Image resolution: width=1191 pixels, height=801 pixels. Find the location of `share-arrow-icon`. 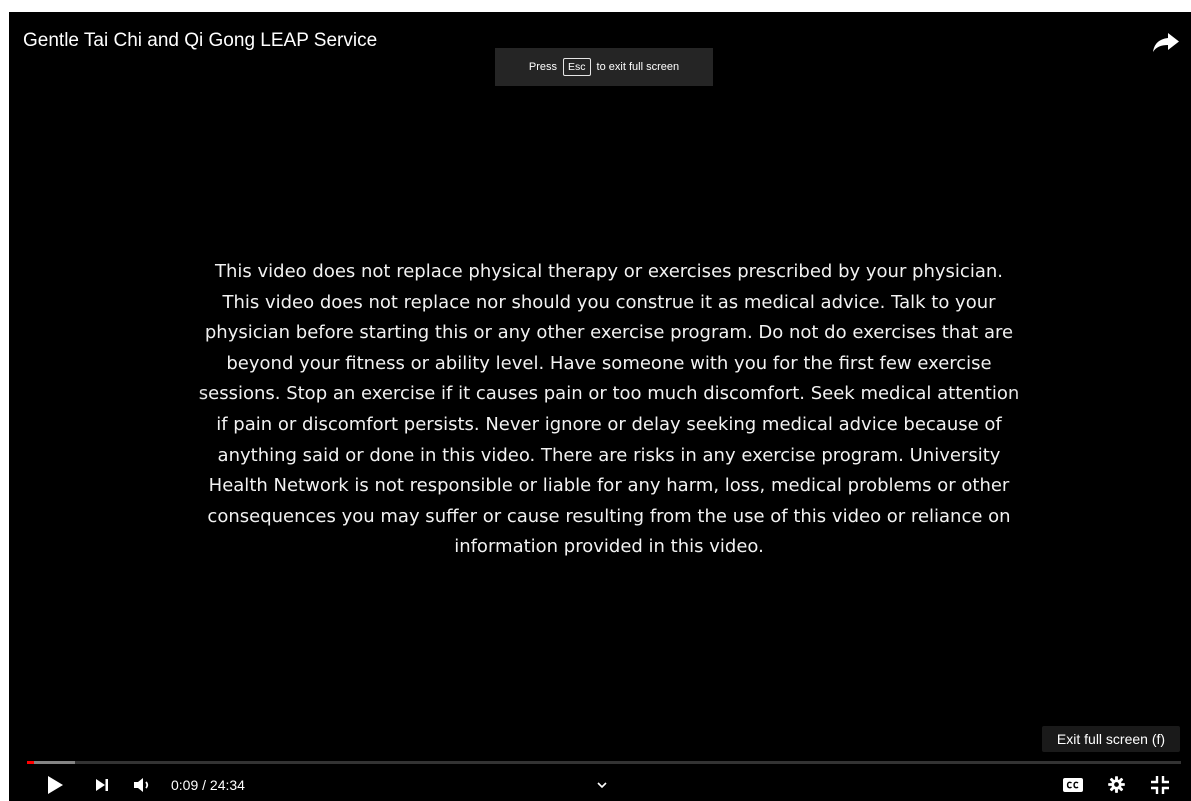

share-arrow-icon is located at coordinates (1166, 42).